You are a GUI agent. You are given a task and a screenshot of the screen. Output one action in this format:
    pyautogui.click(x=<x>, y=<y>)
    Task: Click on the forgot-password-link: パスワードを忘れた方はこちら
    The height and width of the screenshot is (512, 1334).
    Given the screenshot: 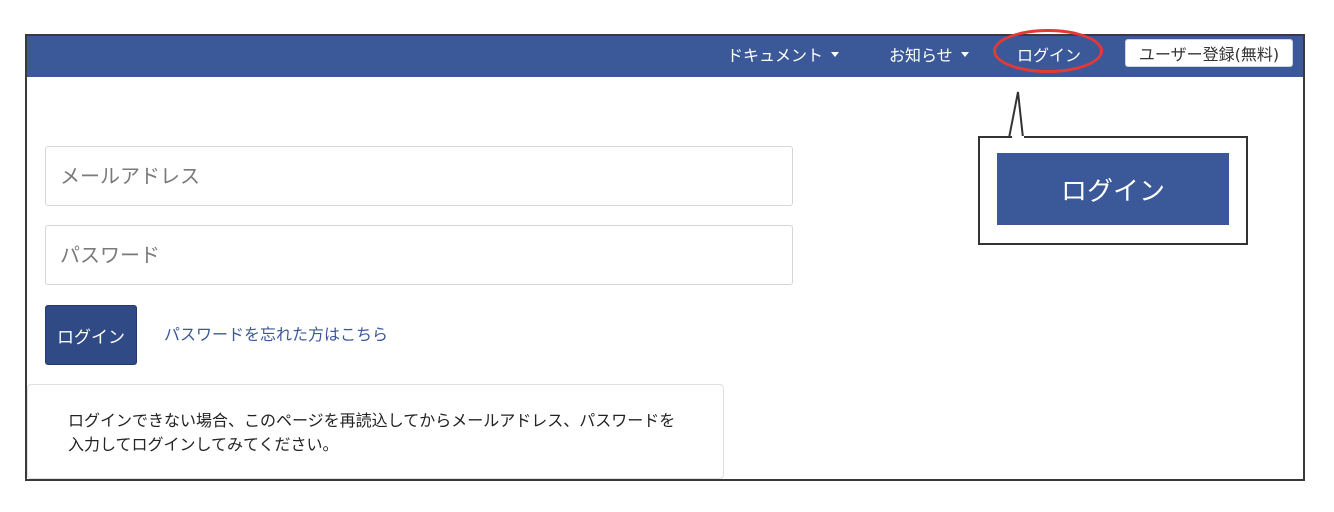 What is the action you would take?
    pyautogui.click(x=276, y=333)
    